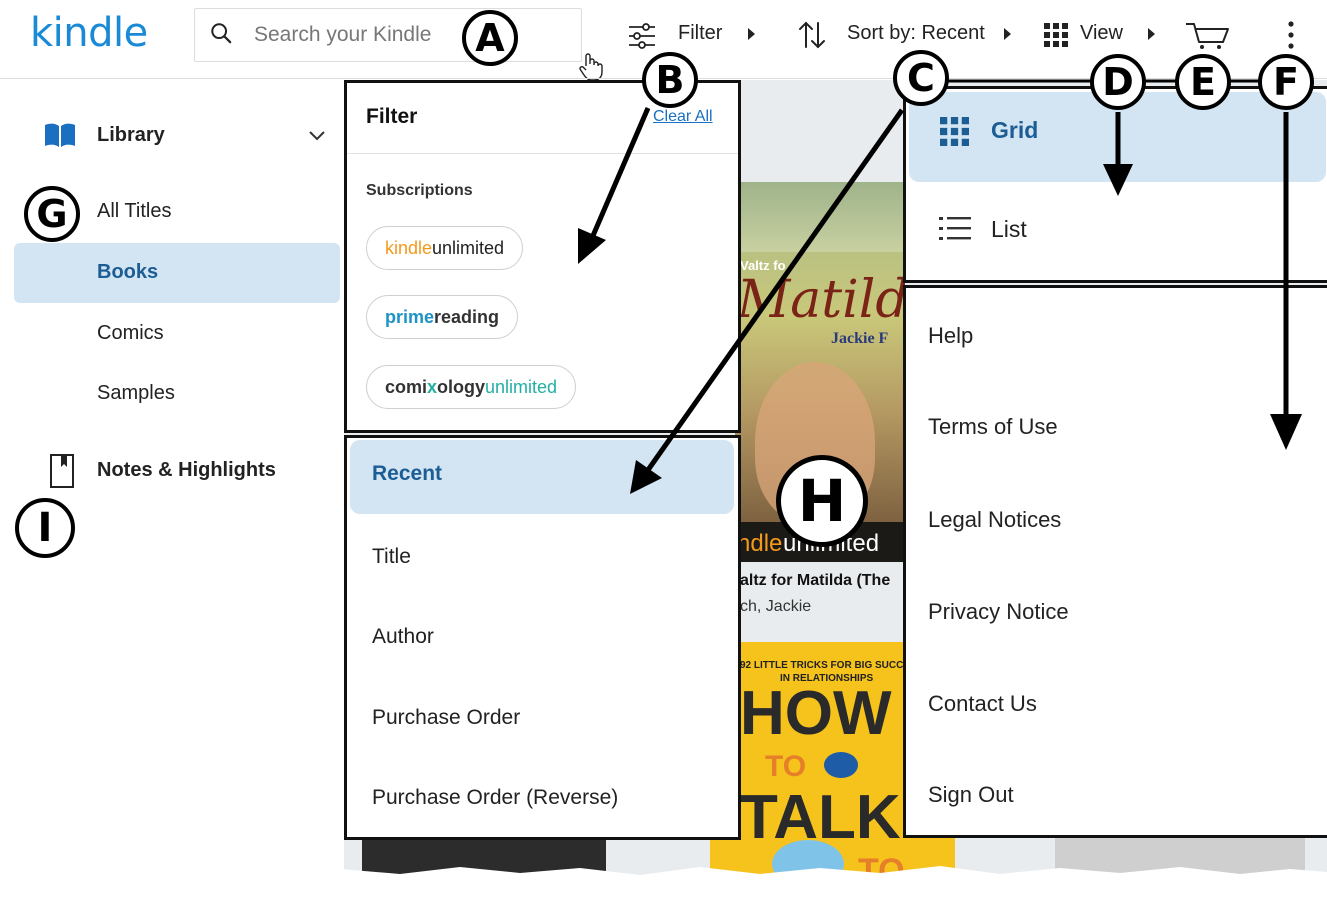  I want to click on cover-tagline-1: 92 LITTLE TRICKS FOR BIG SUCC, so click(822, 665).